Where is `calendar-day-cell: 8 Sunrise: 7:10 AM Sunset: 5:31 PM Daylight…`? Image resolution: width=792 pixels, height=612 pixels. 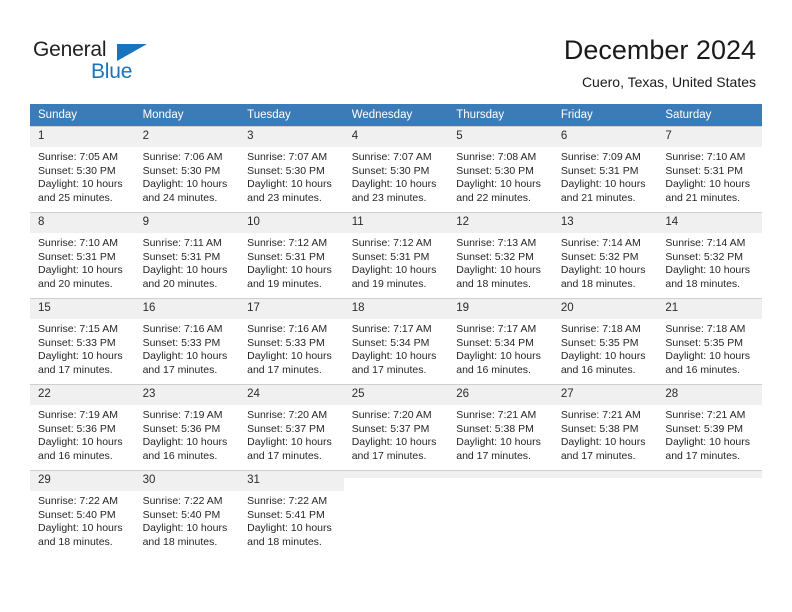 calendar-day-cell: 8 Sunrise: 7:10 AM Sunset: 5:31 PM Daylight… is located at coordinates (82, 255).